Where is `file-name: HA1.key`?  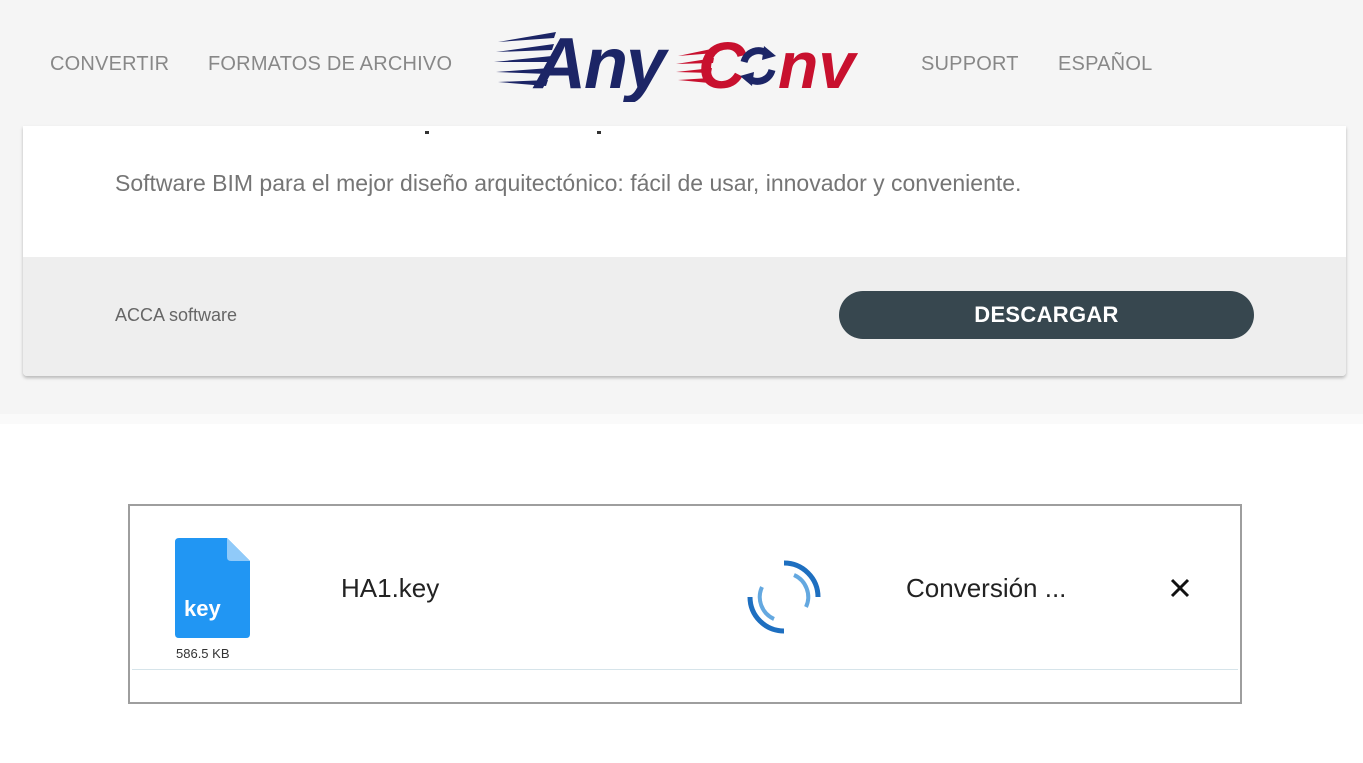 file-name: HA1.key is located at coordinates (390, 588).